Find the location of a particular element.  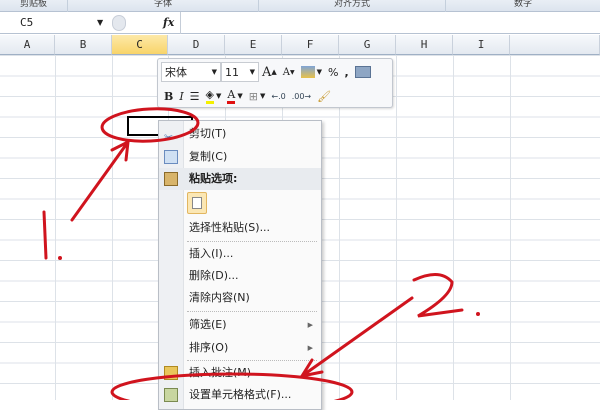

column-header-j is located at coordinates (555, 45).